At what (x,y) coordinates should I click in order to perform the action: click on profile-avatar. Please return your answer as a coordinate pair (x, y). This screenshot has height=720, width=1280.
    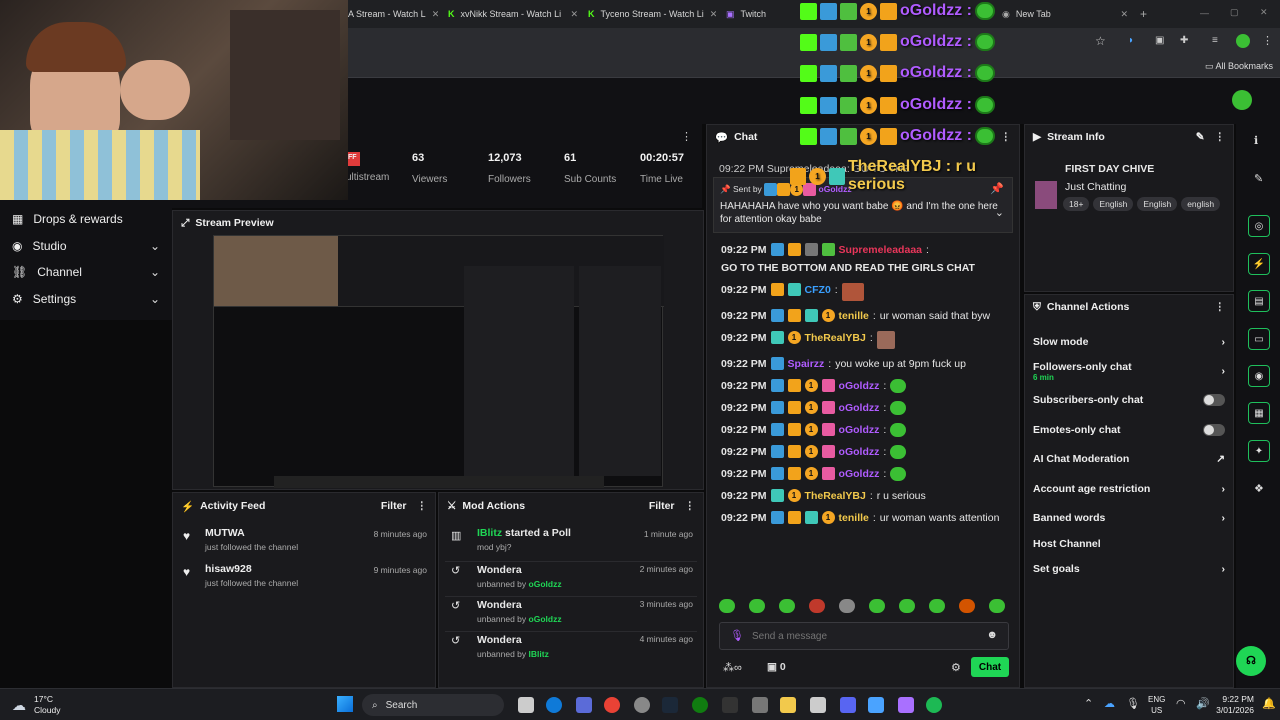
    Looking at the image, I should click on (1243, 41).